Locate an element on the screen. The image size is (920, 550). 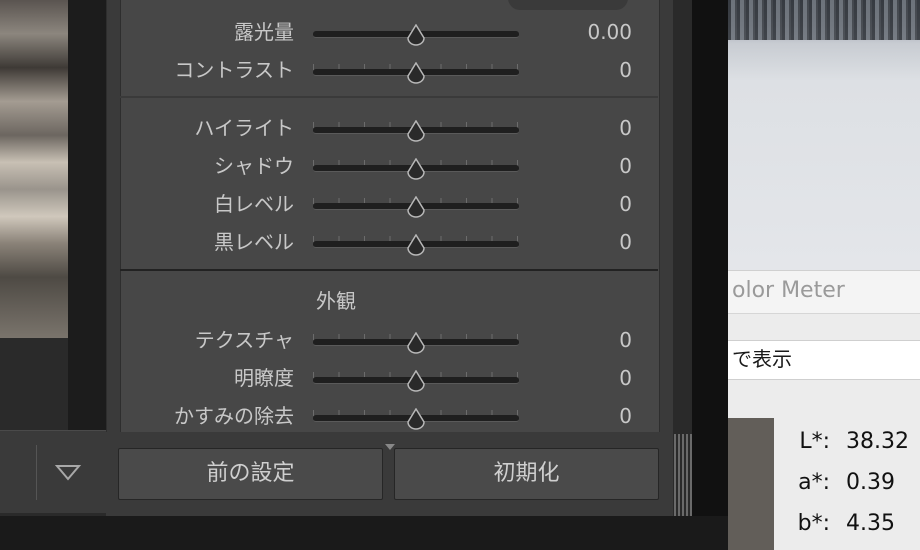
auto-tone-button is located at coordinates (568, 5).